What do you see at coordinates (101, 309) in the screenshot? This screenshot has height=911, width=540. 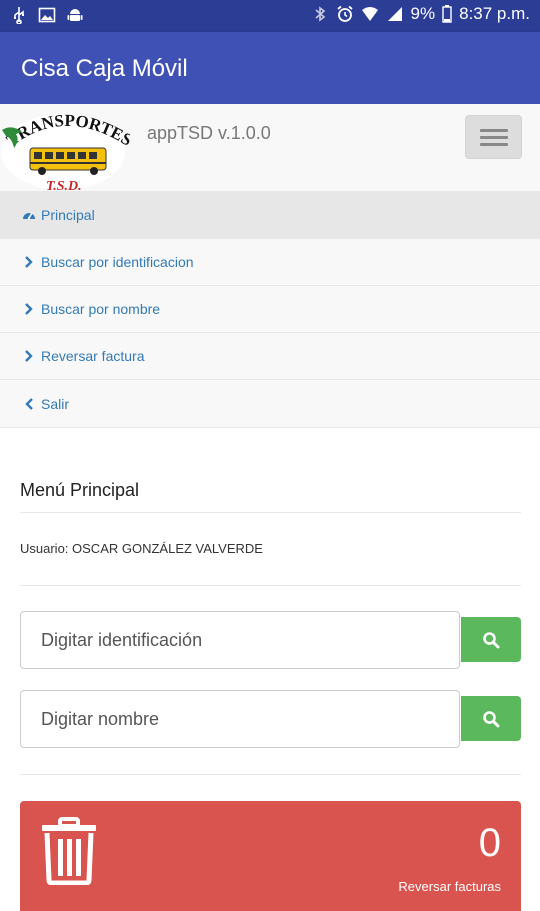 I see `nav-item-label: Buscar por nombre` at bounding box center [101, 309].